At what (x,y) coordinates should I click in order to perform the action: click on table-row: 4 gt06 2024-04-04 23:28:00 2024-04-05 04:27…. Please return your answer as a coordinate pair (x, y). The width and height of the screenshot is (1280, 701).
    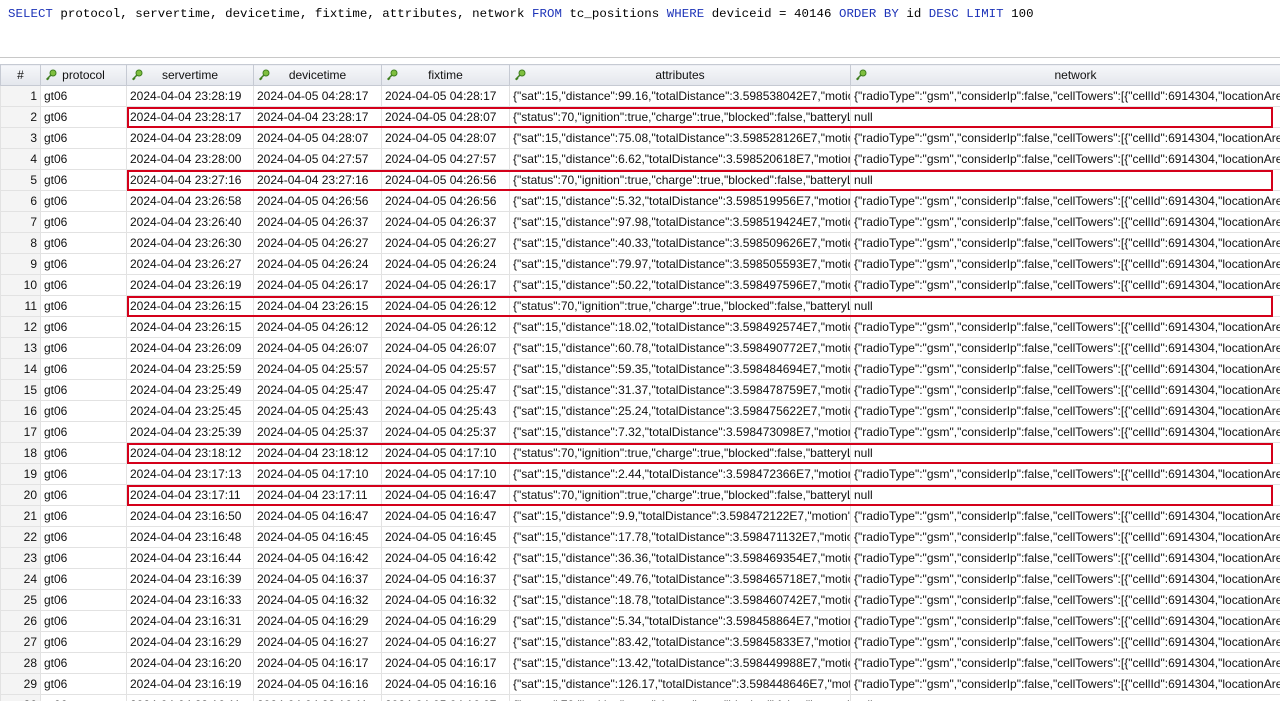
    Looking at the image, I should click on (640, 159).